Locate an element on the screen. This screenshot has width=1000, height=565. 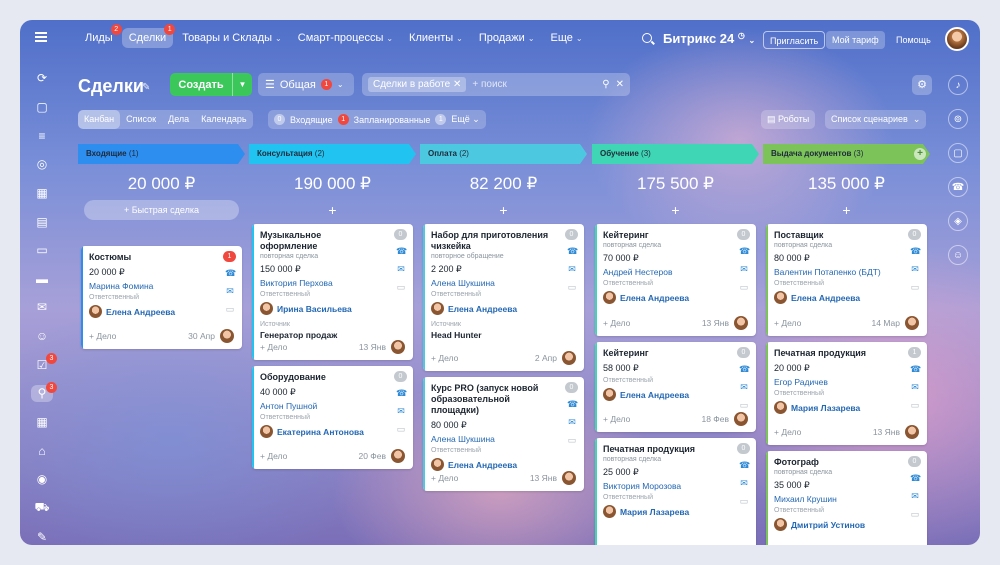
view-tab: Канбан is located at coordinates (99, 119).